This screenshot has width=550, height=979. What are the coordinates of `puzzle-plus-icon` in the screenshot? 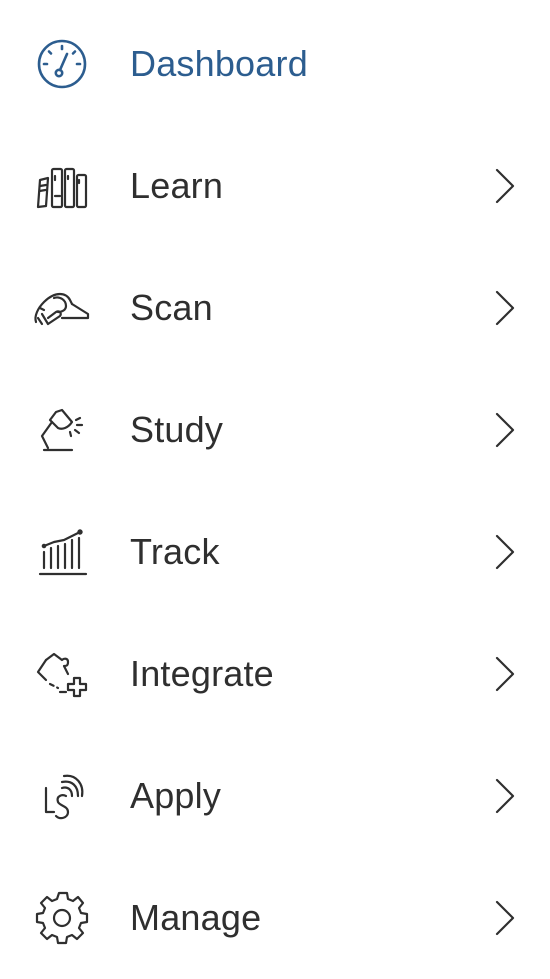 It's located at (62, 674).